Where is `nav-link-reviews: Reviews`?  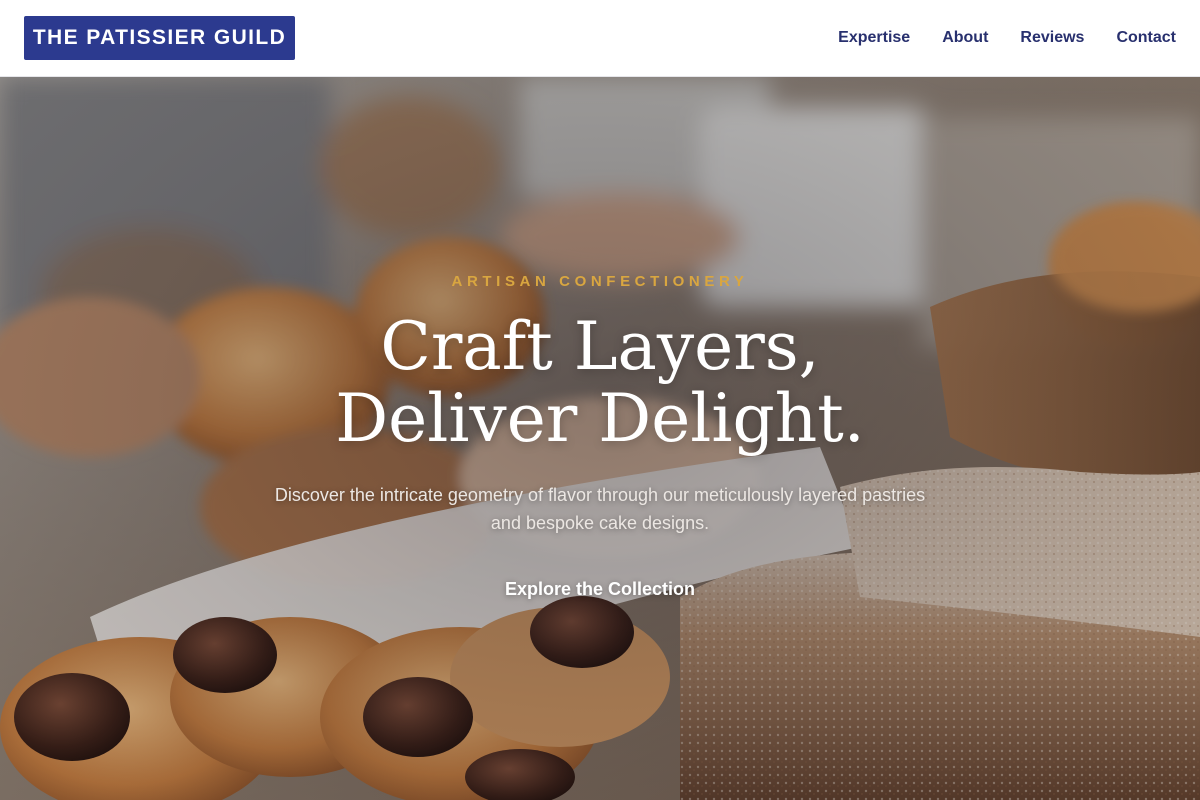
nav-link-reviews: Reviews is located at coordinates (1052, 38).